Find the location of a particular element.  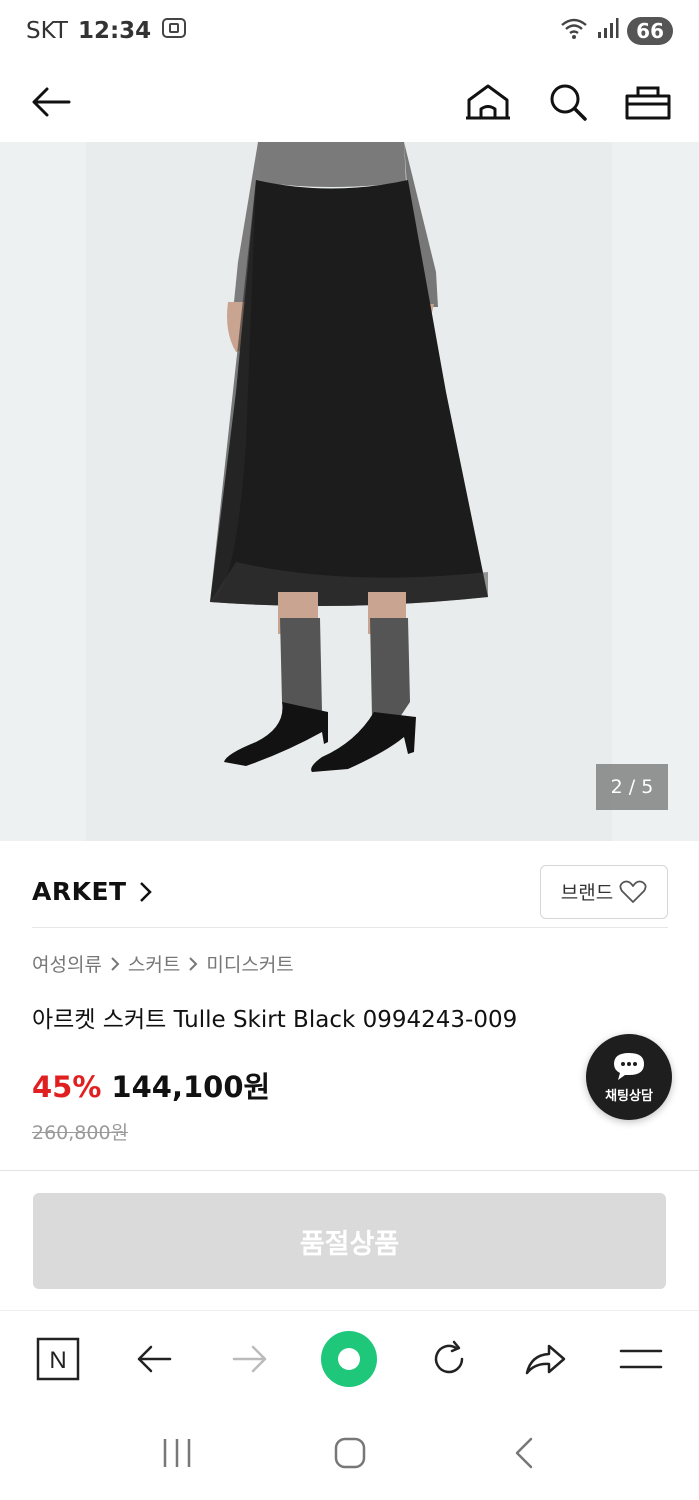

browser-back-button is located at coordinates (154, 1359).